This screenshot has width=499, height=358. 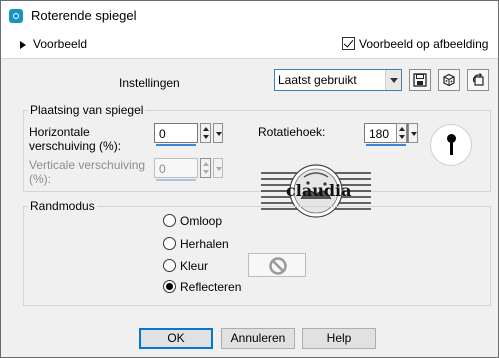 What do you see at coordinates (176, 180) in the screenshot?
I see `vertical-offset-slider` at bounding box center [176, 180].